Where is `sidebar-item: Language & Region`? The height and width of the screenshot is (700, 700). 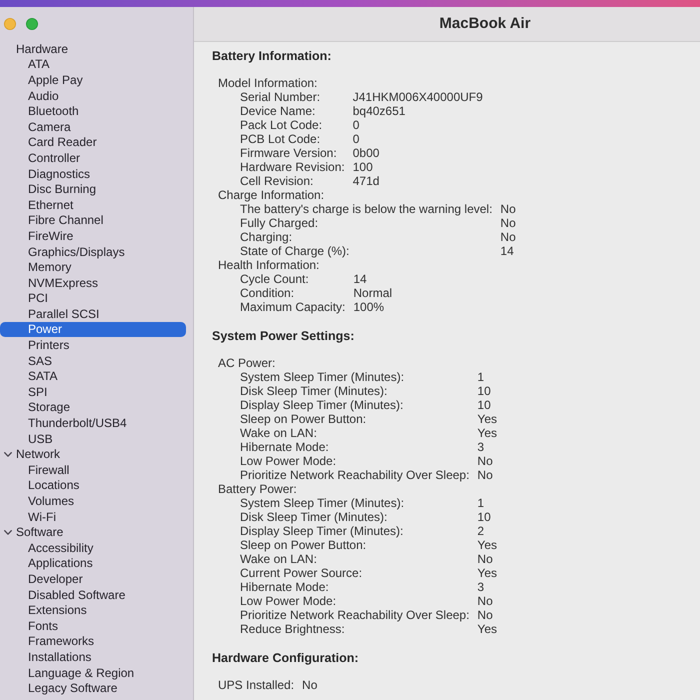
sidebar-item: Language & Region is located at coordinates (81, 672).